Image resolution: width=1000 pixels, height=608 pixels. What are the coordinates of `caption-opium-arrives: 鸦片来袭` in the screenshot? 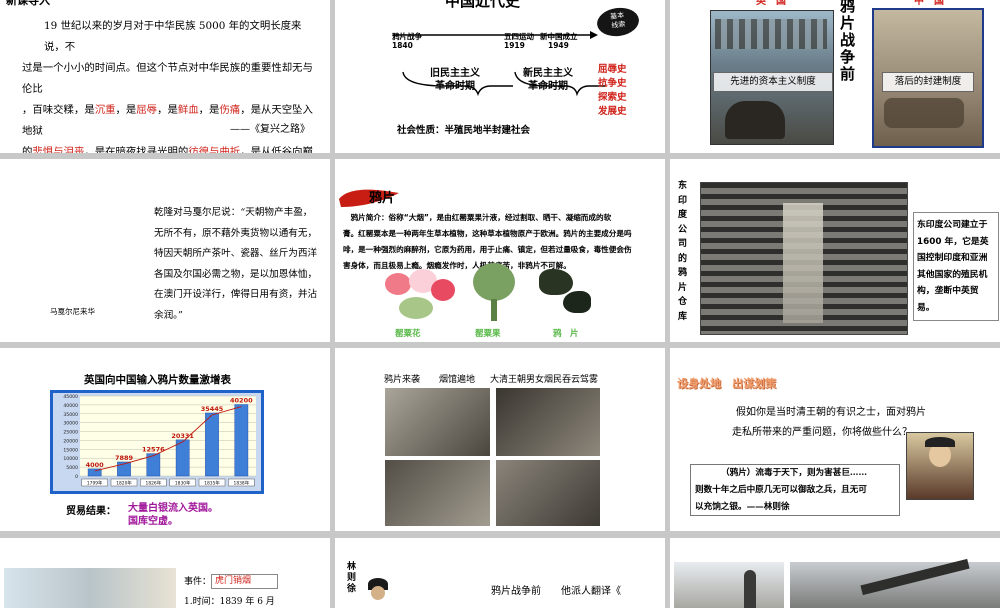 It's located at (402, 380).